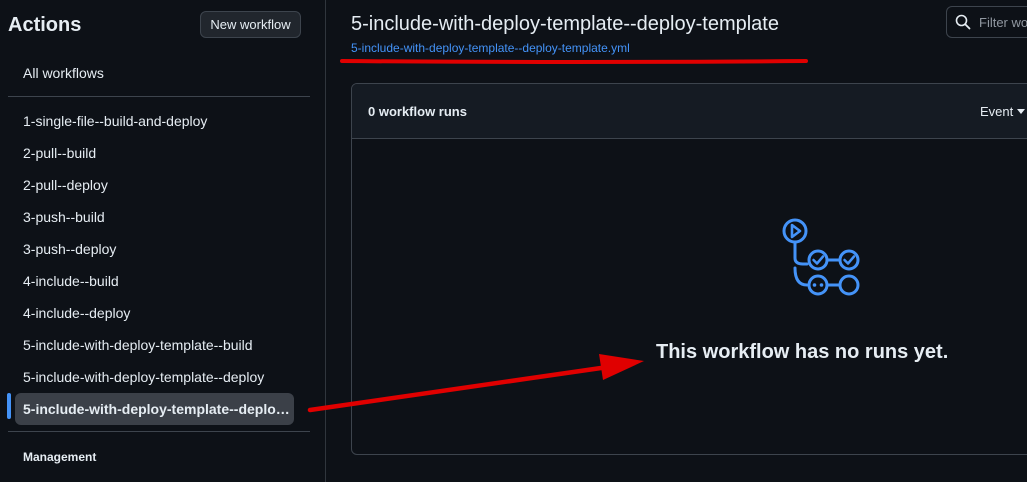 This screenshot has width=1027, height=482. What do you see at coordinates (1002, 22) in the screenshot?
I see `filter-input` at bounding box center [1002, 22].